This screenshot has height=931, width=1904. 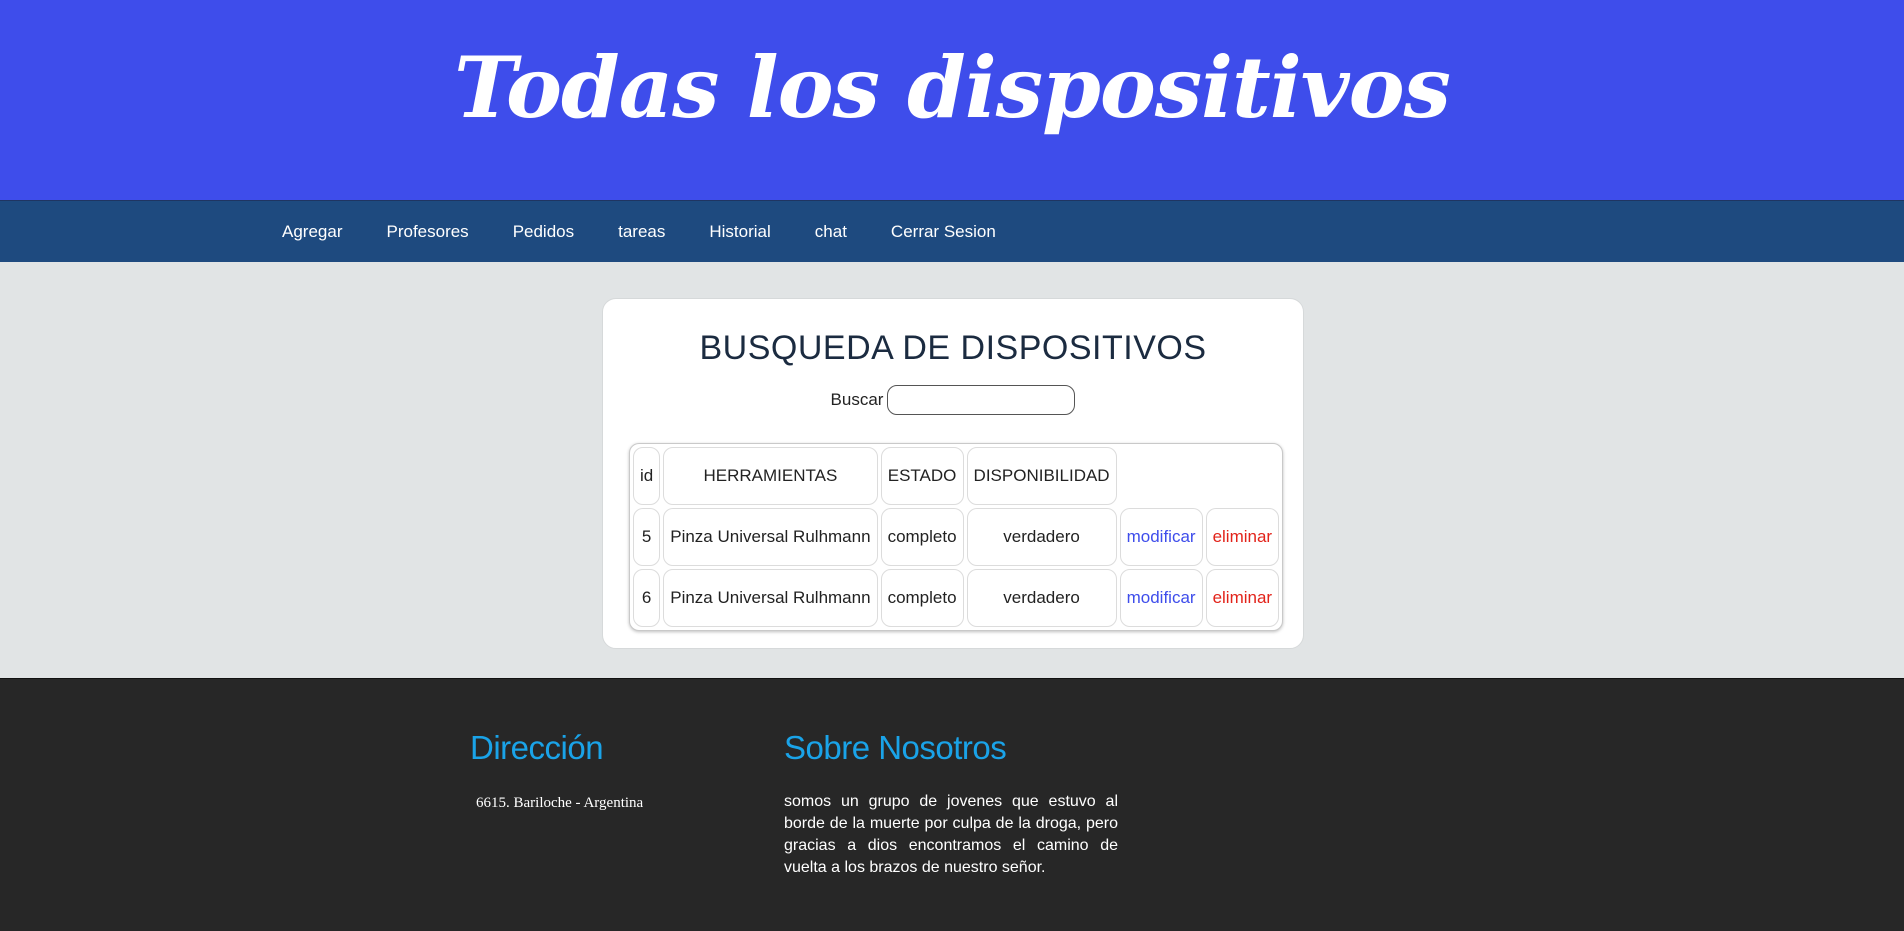 I want to click on nav-item-tareas: tareas, so click(x=641, y=231).